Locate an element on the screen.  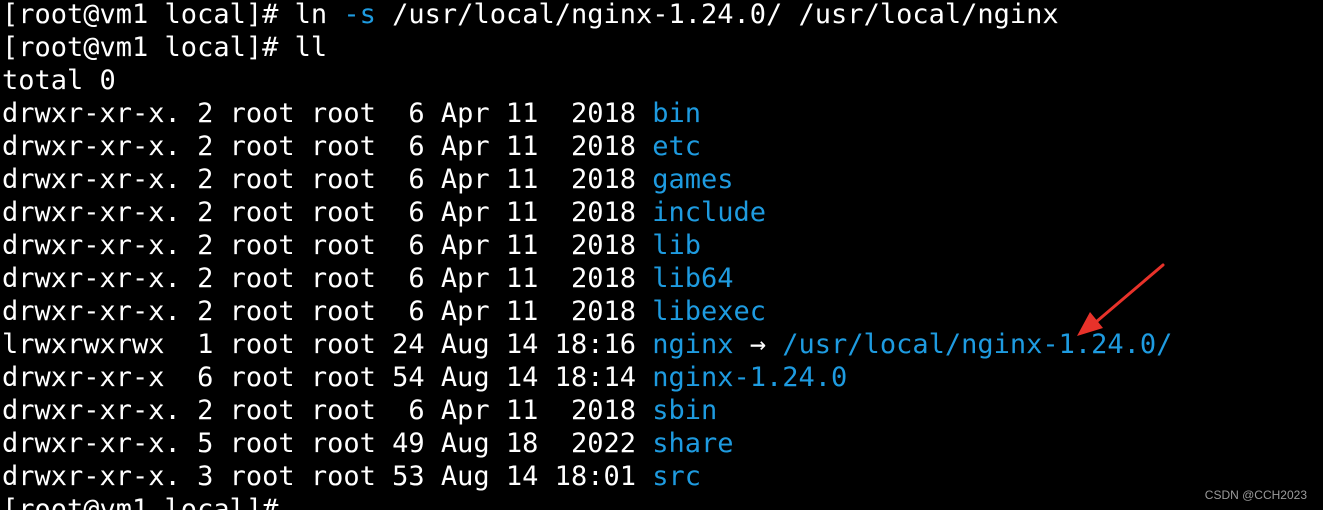
symlink-target: /usr/local/nginx-1.24.0/ is located at coordinates (977, 344).